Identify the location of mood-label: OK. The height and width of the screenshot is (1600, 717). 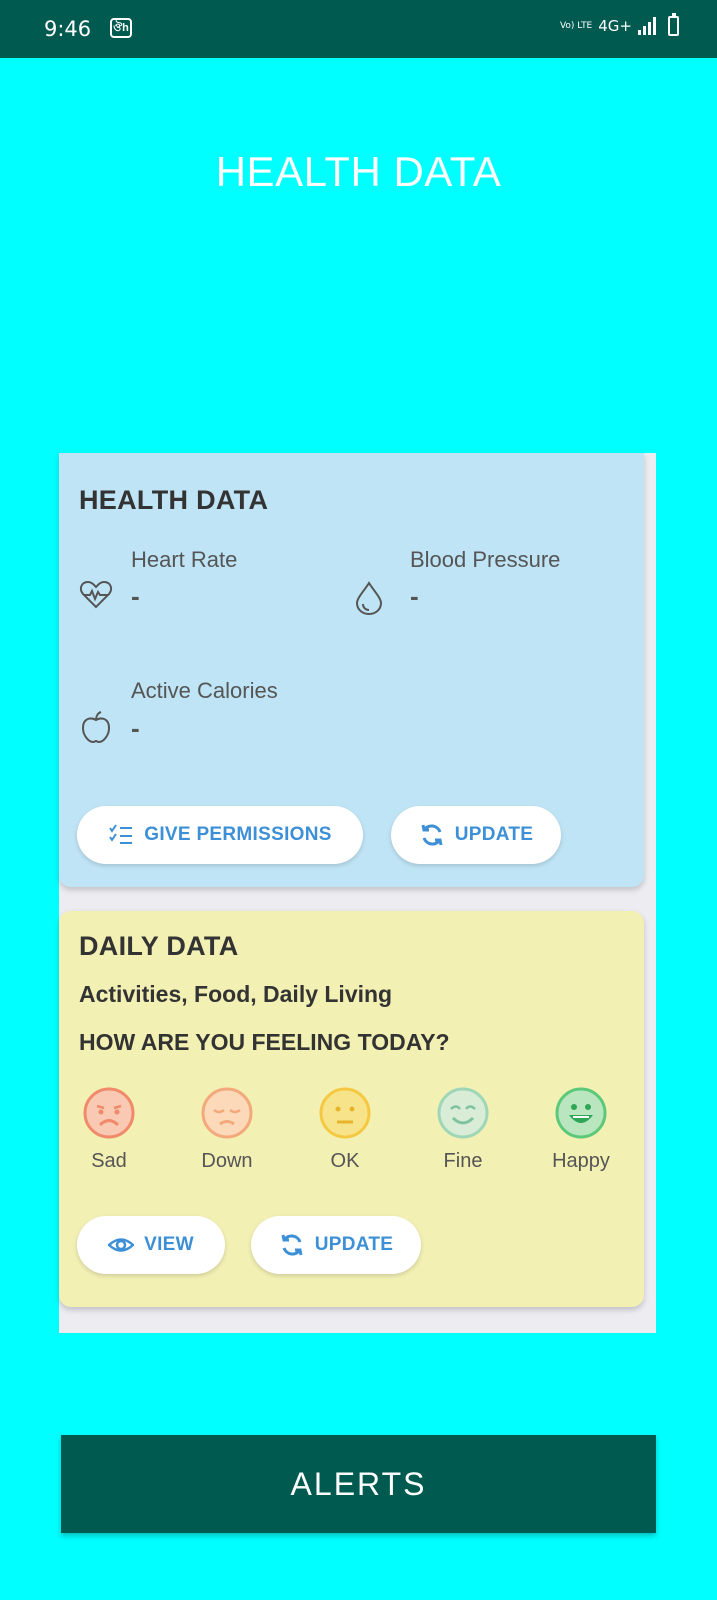
(345, 1161).